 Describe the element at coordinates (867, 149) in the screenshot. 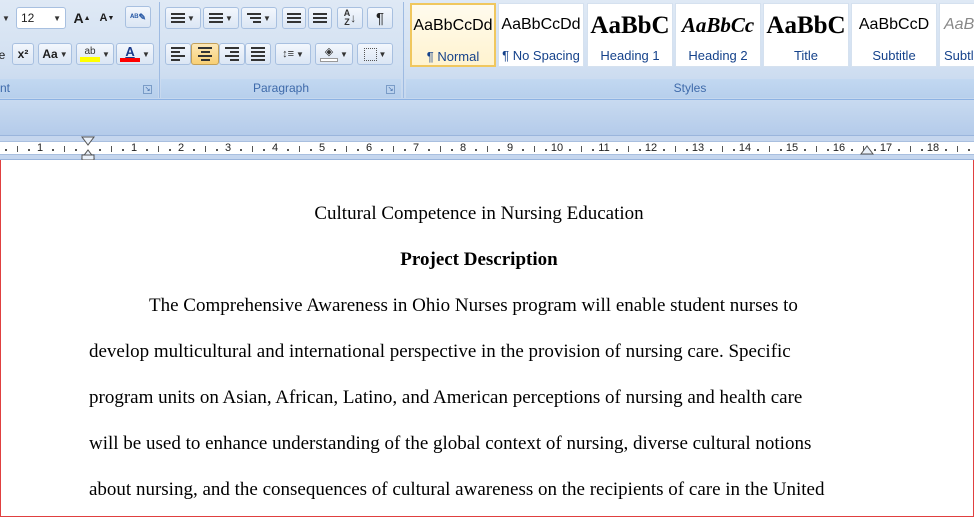

I see `right-indent-marker` at that location.